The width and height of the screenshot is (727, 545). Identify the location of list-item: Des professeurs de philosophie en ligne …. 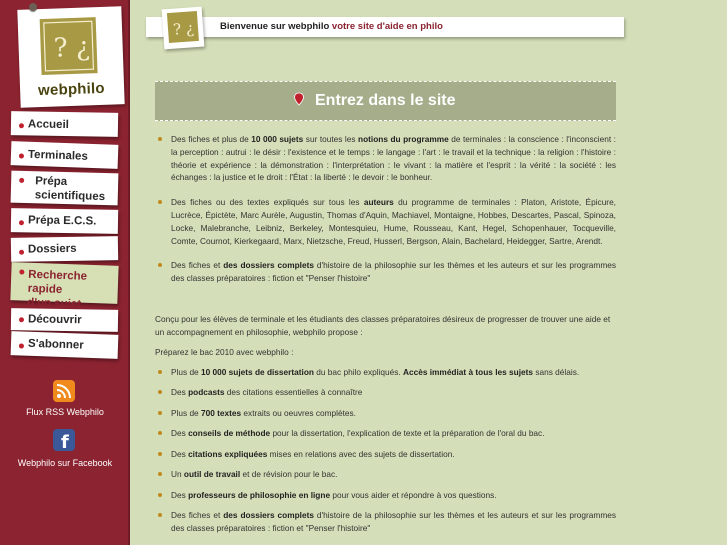
(385, 495).